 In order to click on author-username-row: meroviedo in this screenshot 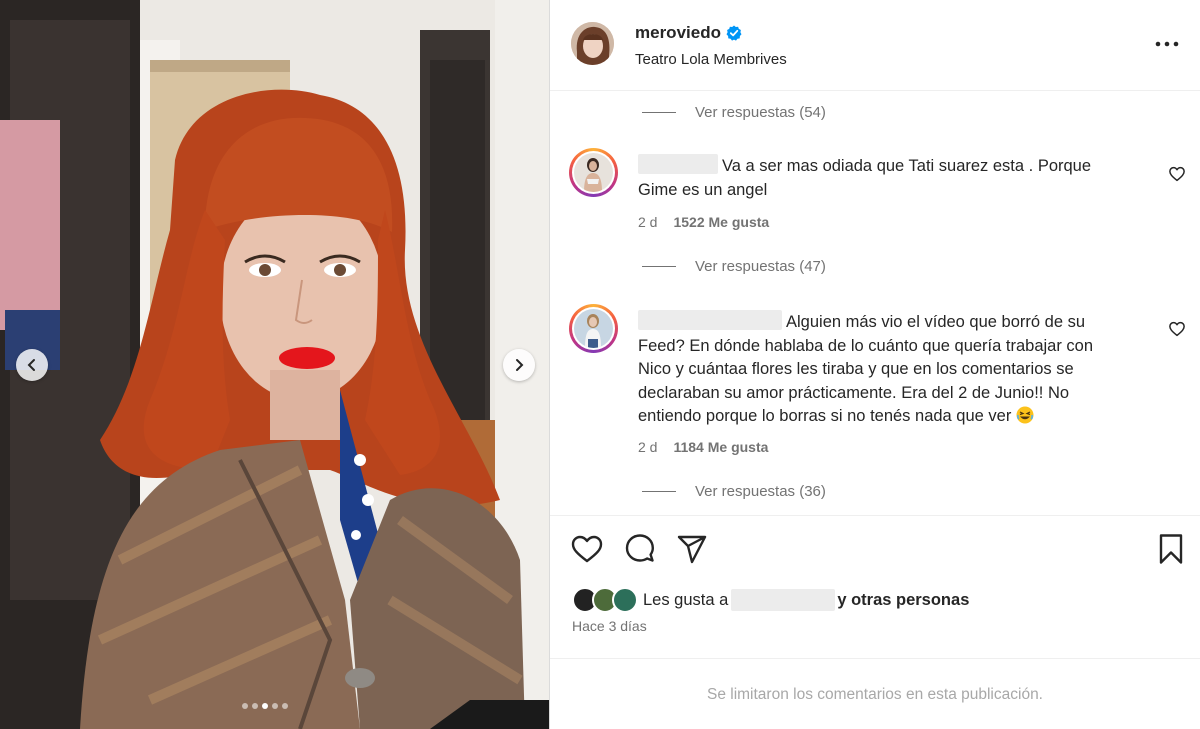, I will do `click(688, 33)`.